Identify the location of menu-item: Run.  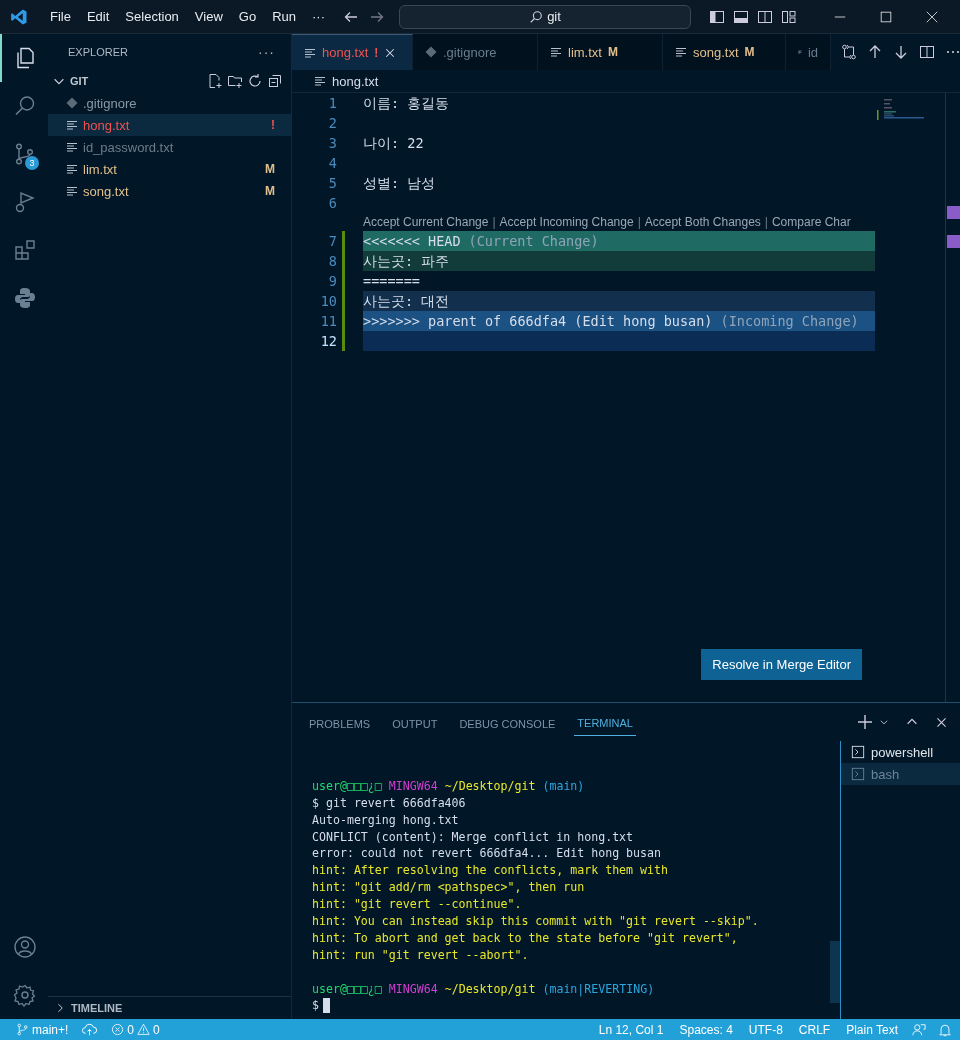
(284, 16).